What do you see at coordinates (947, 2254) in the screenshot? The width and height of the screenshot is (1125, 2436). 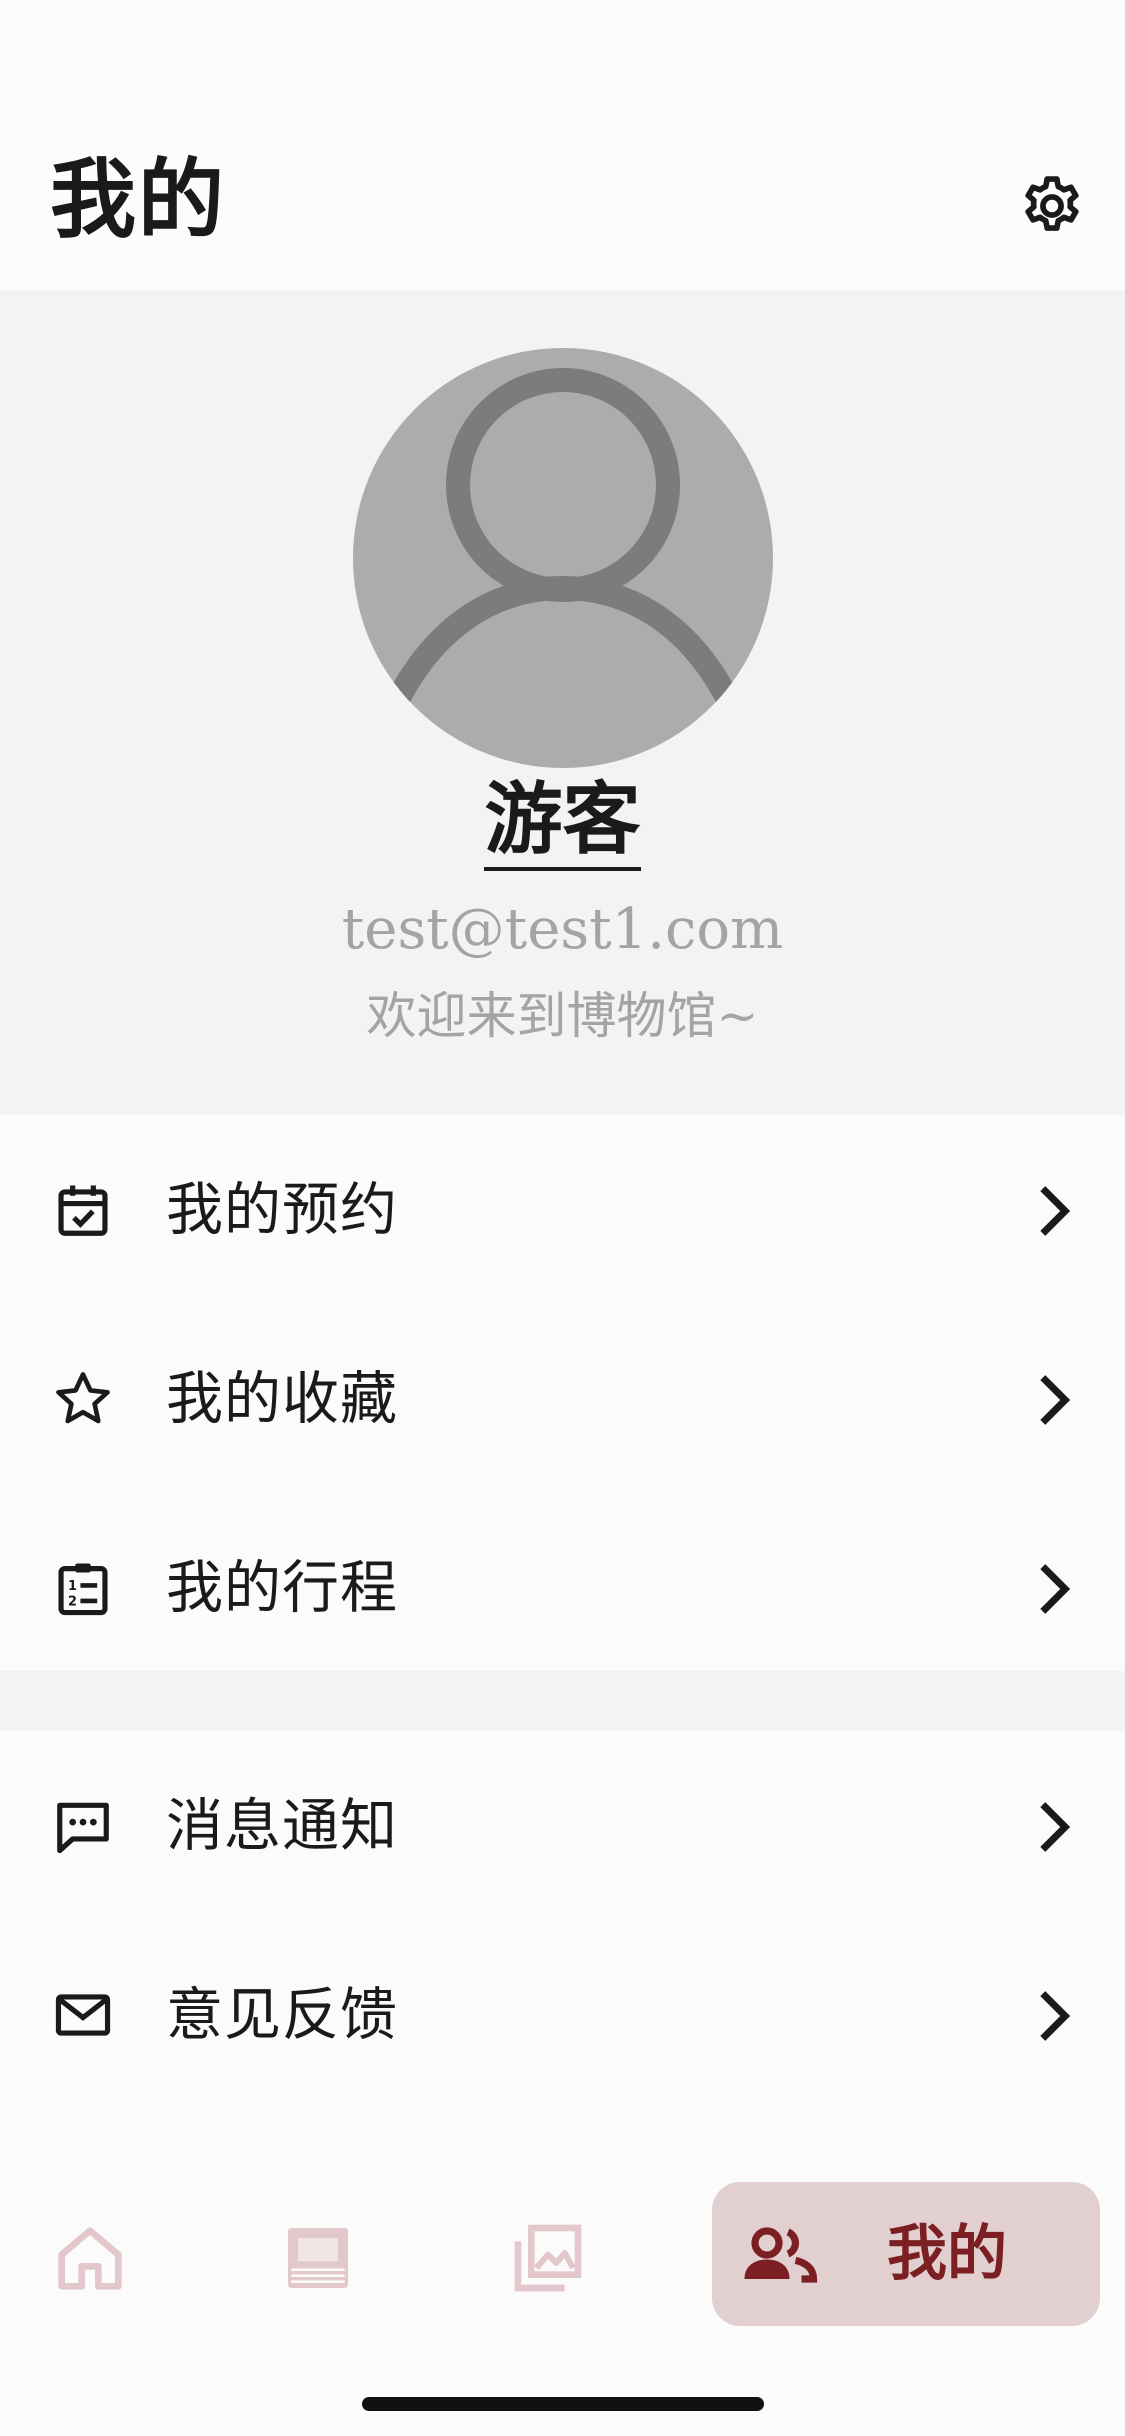 I see `tab-label: 我的` at bounding box center [947, 2254].